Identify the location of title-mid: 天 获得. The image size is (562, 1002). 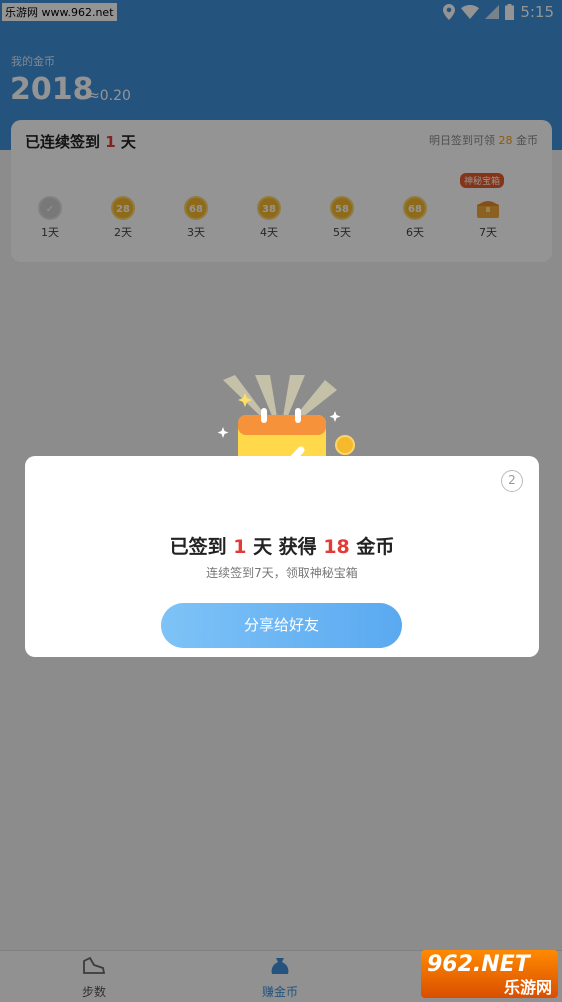
(285, 547).